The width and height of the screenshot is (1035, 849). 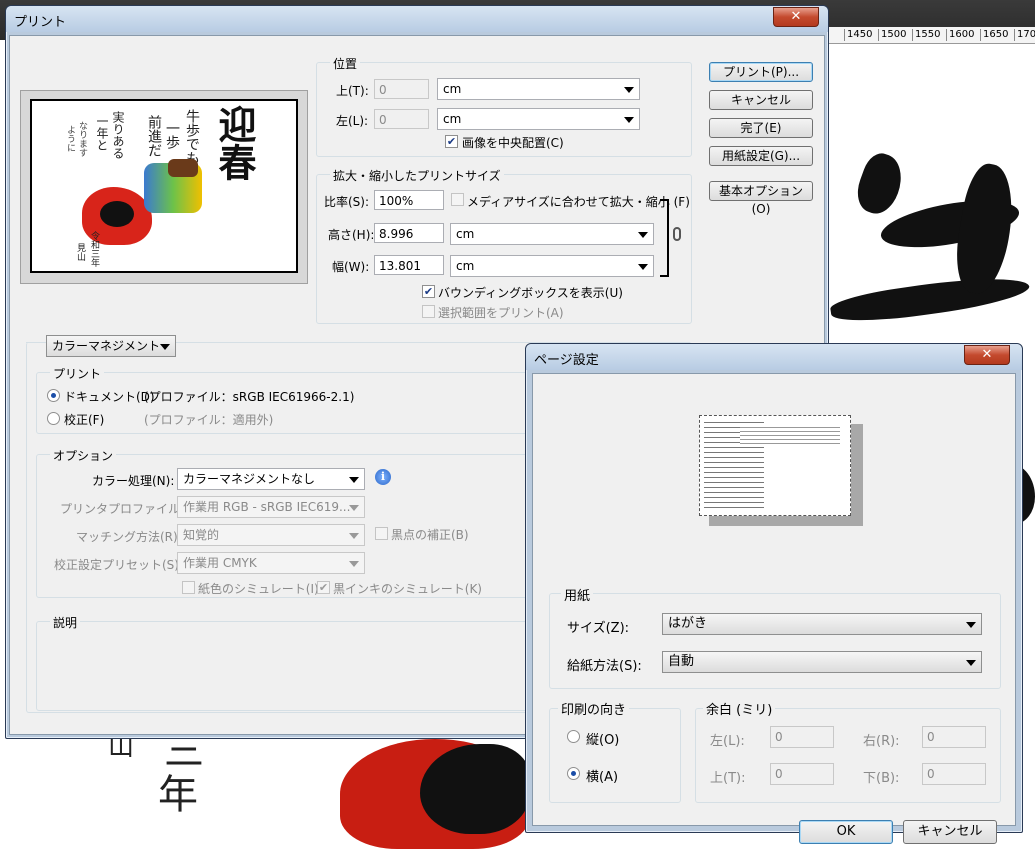 I want to click on orientation-group, so click(x=615, y=755).